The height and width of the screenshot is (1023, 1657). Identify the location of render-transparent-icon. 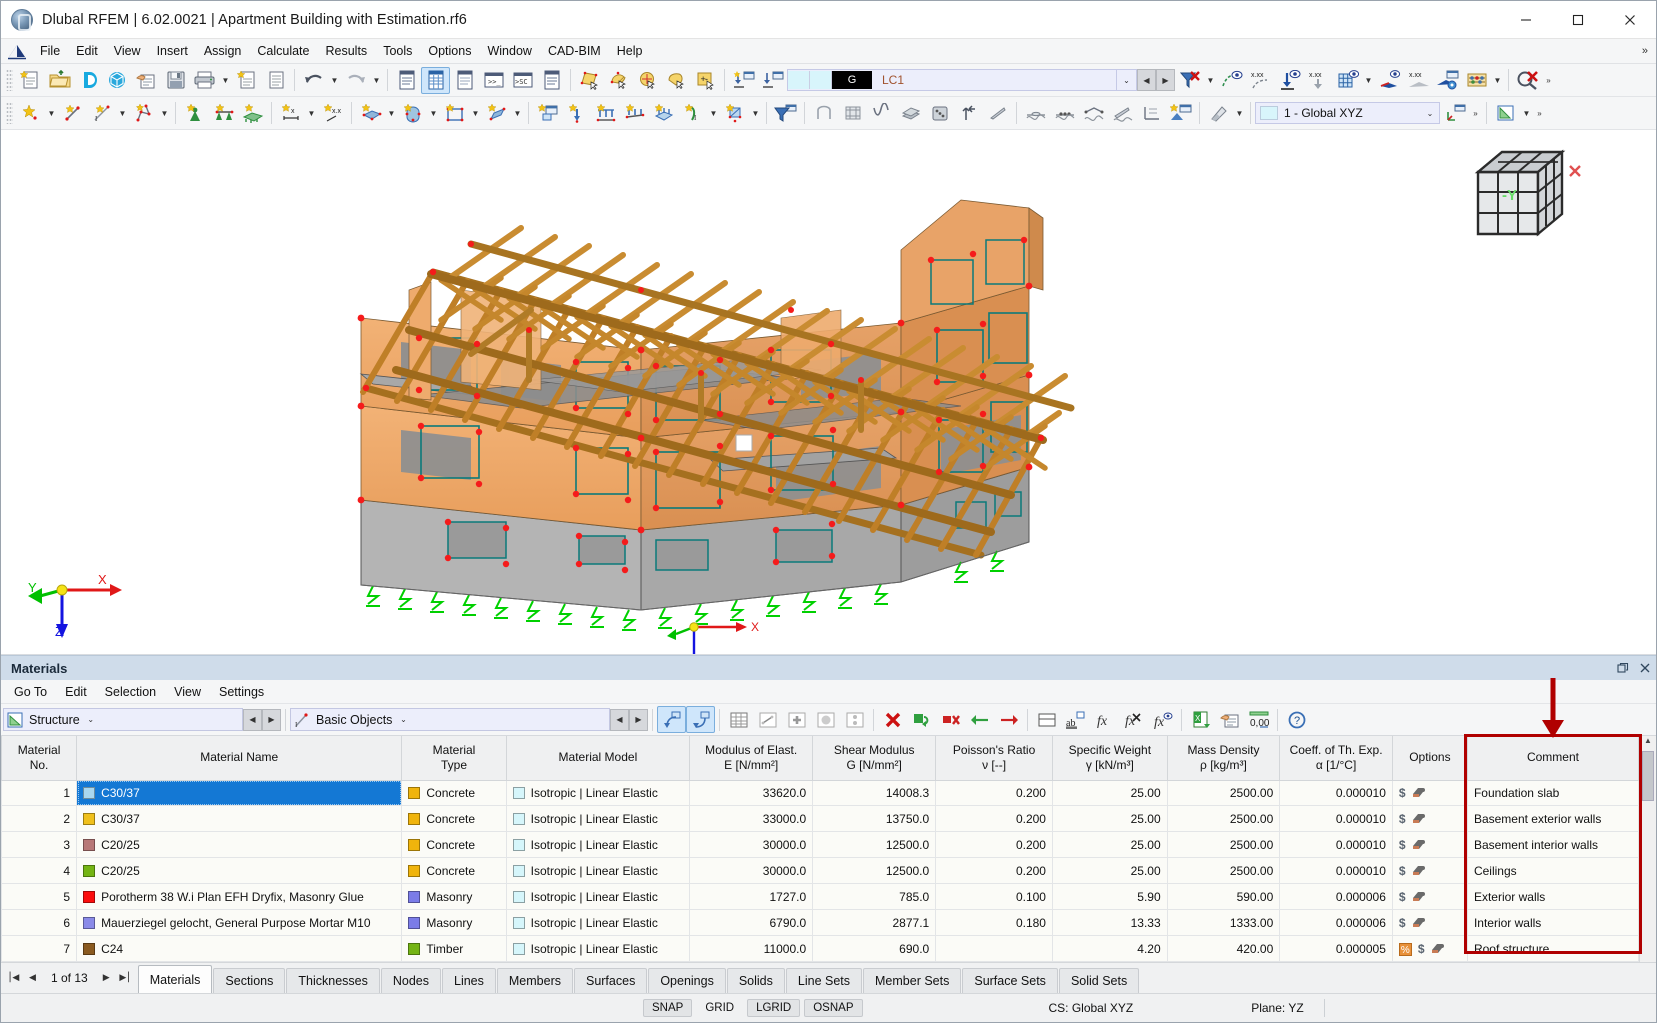
(968, 113).